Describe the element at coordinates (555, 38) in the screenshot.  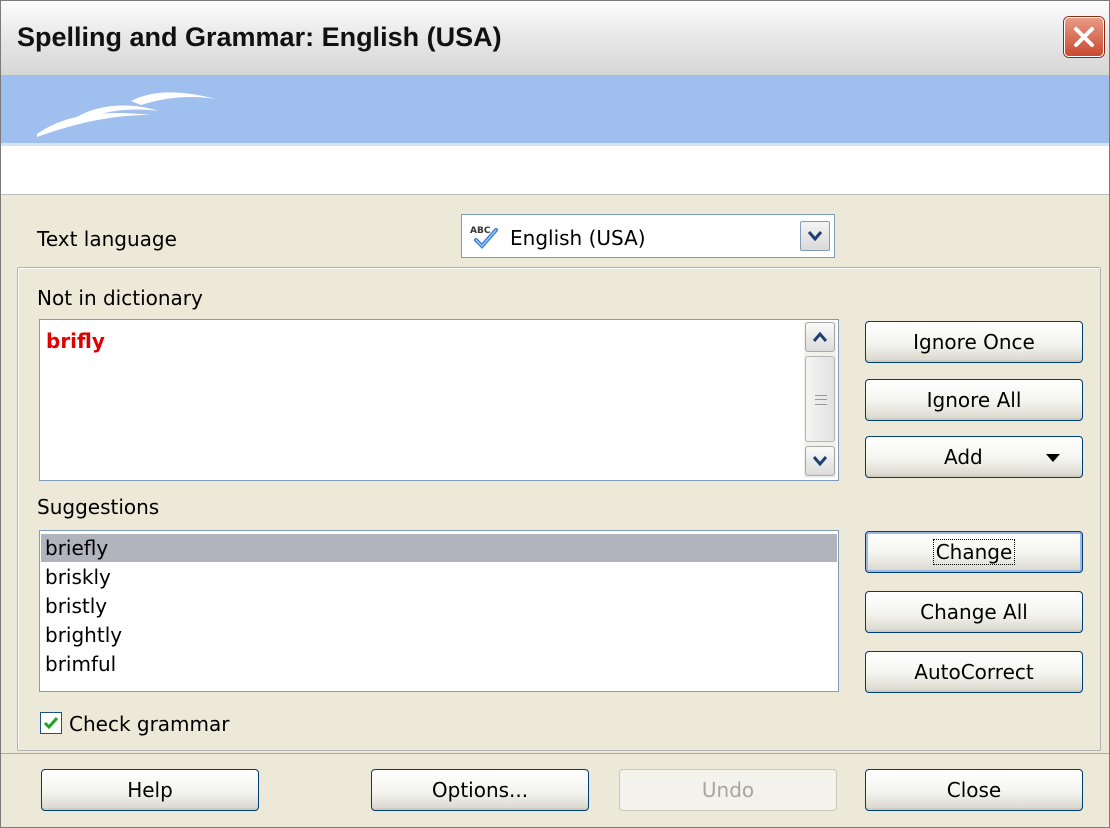
I see `title-bar: Spelling and Grammar: English (USA)` at that location.